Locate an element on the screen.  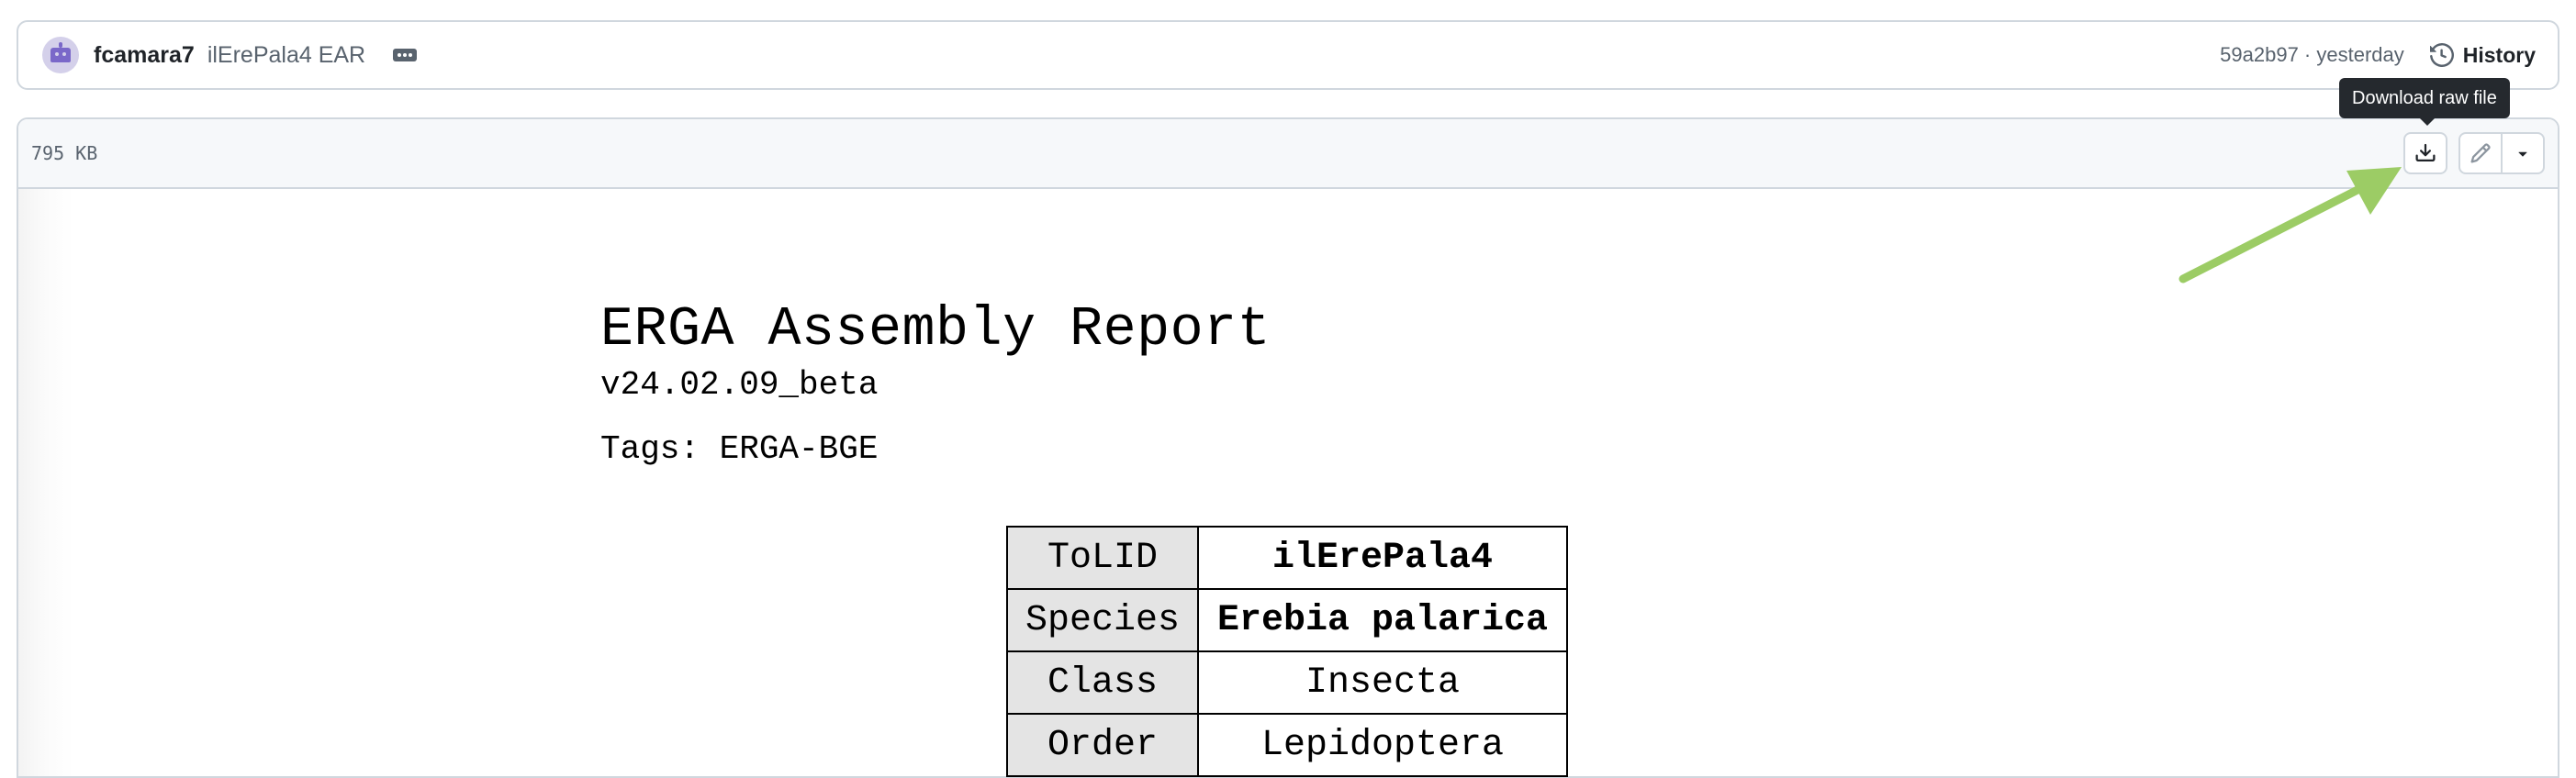
commit-message: ilErePala4 EAR is located at coordinates (286, 55).